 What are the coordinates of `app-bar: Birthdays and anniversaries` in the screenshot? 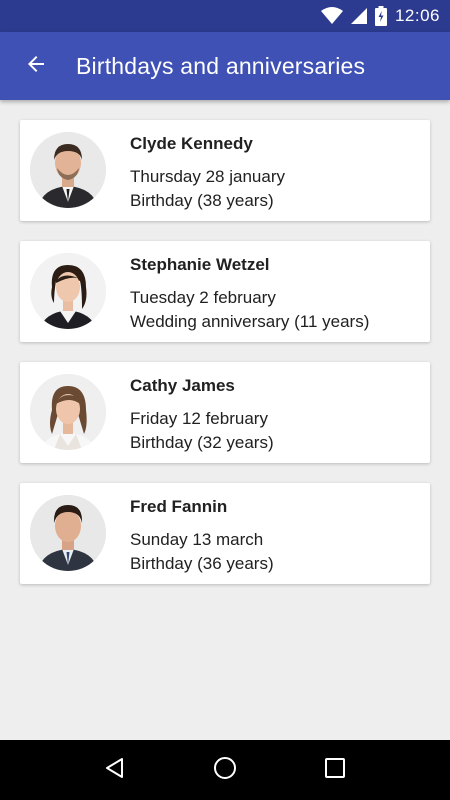 It's located at (225, 66).